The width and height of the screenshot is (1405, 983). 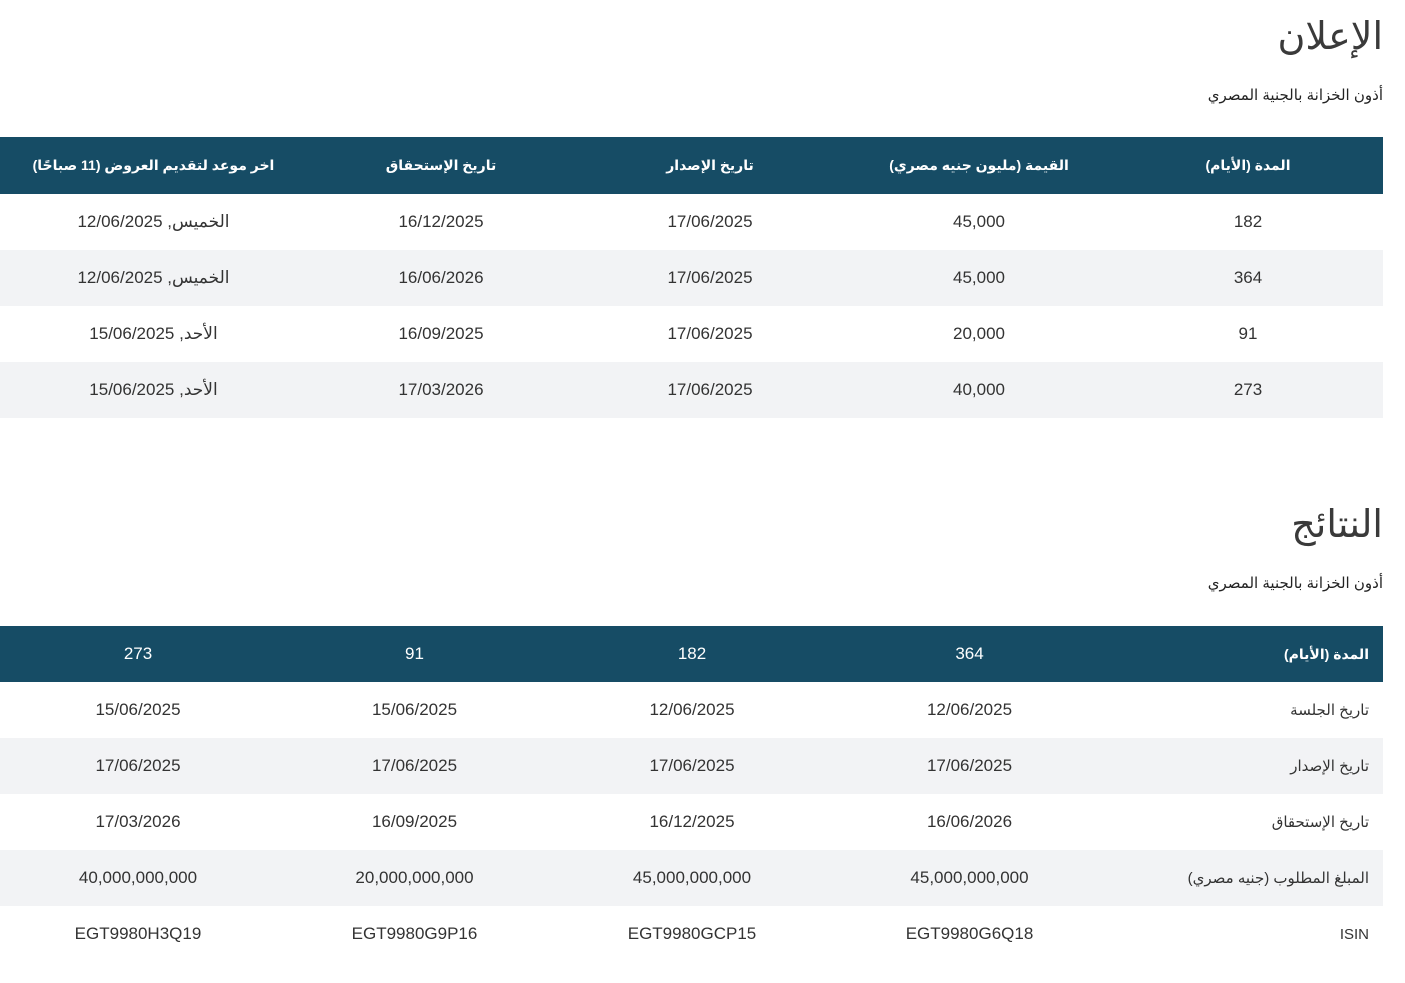 What do you see at coordinates (441, 165) in the screenshot?
I see `header-maturity-date: تاريخ الإستحقاق` at bounding box center [441, 165].